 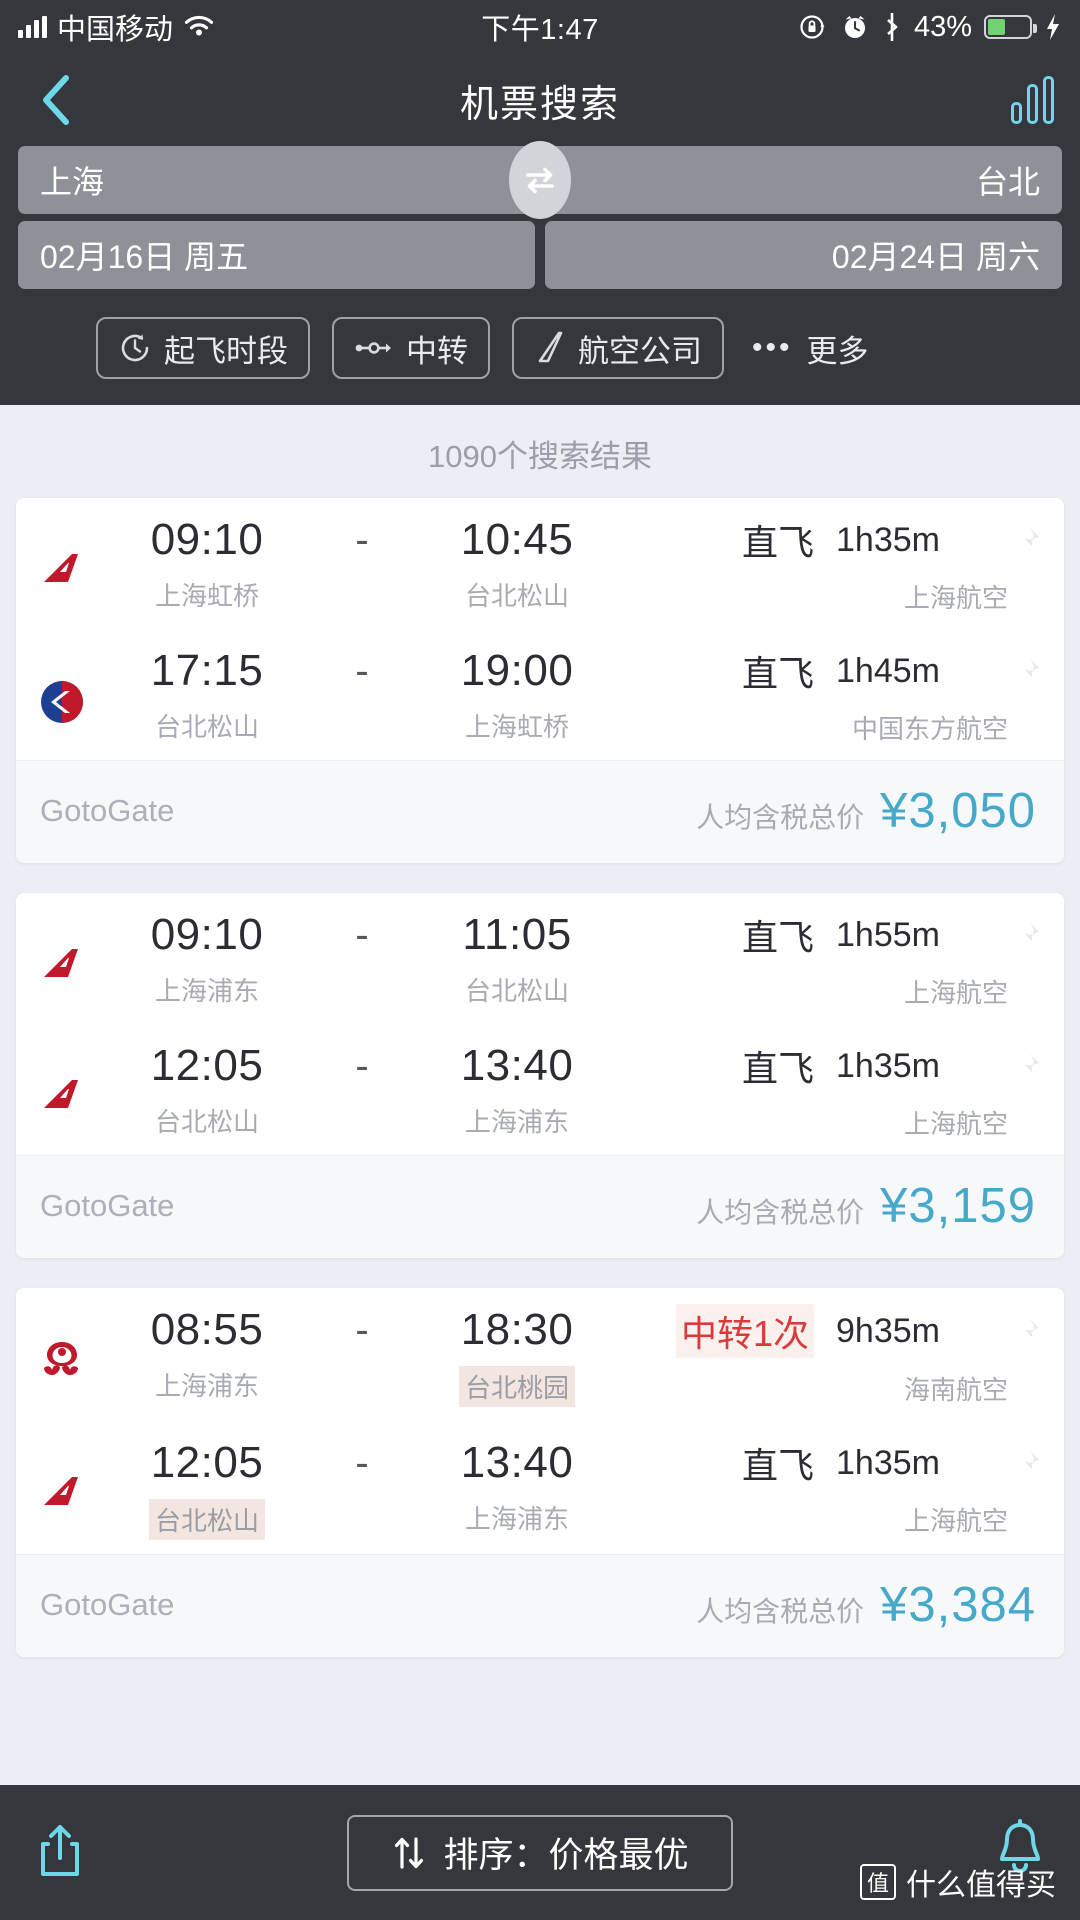 I want to click on arrive-col: 13:40 上海浦东, so click(x=517, y=1486).